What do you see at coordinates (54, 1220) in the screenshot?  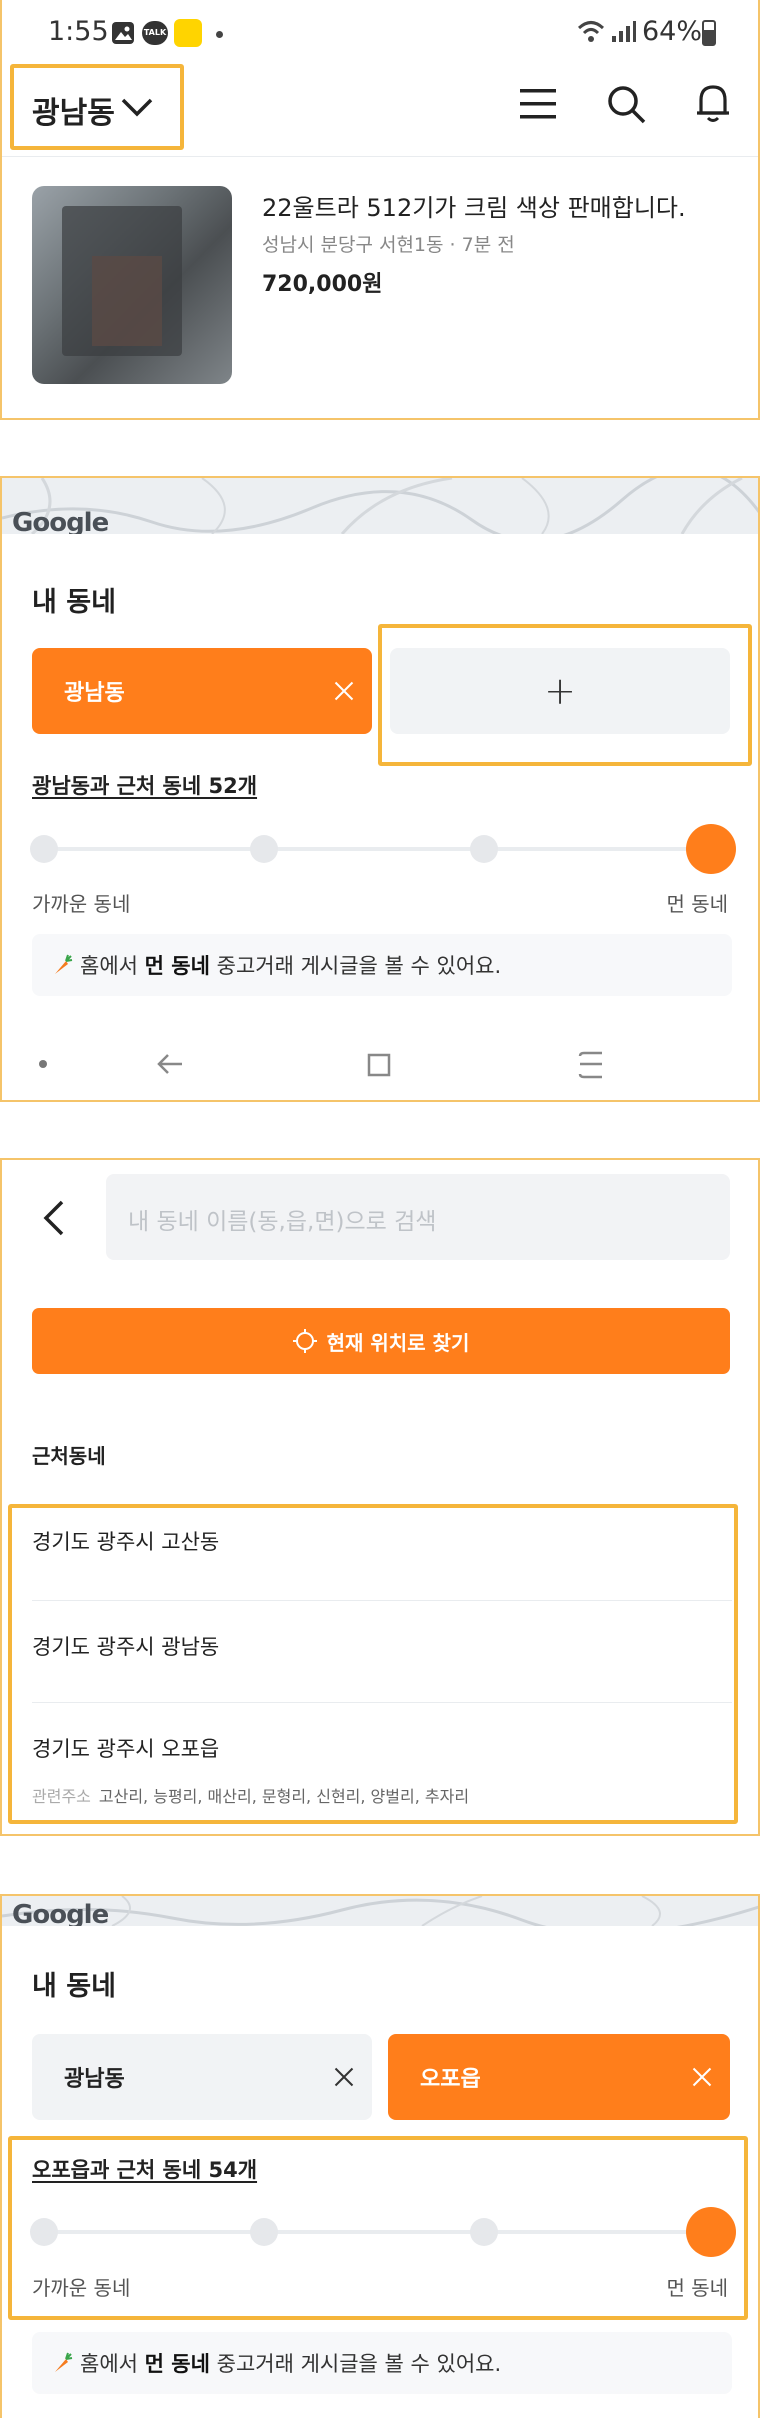 I see `back-arrow-icon` at bounding box center [54, 1220].